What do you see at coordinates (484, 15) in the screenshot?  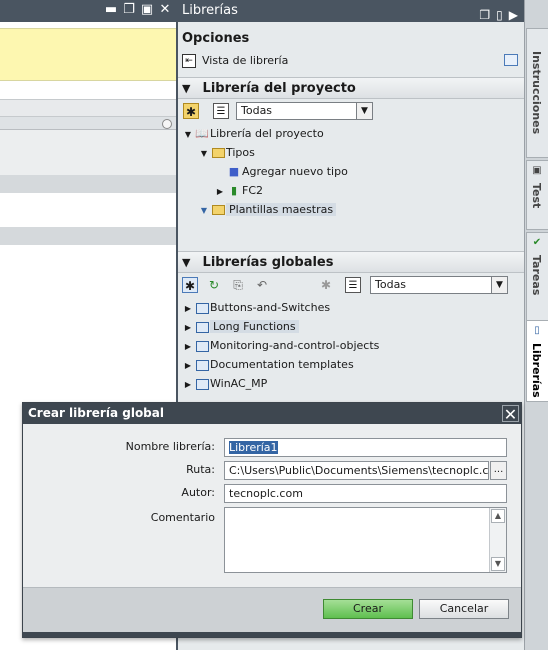 I see `float-icon: ❐` at bounding box center [484, 15].